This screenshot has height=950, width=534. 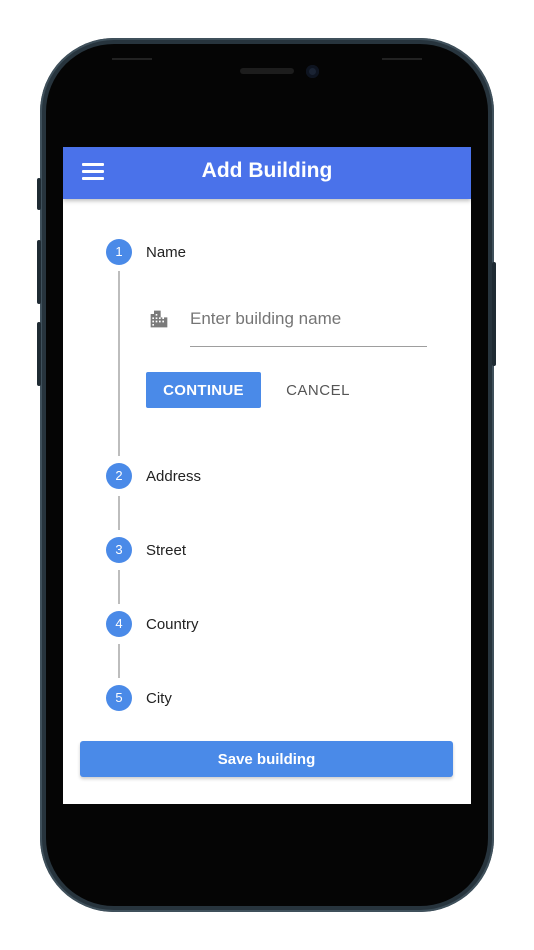 I want to click on phone-power-button, so click(x=494, y=314).